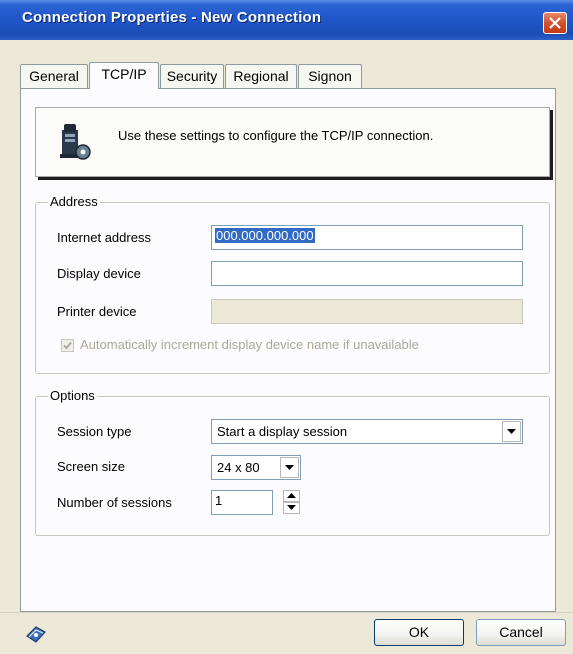  I want to click on close-icon, so click(555, 23).